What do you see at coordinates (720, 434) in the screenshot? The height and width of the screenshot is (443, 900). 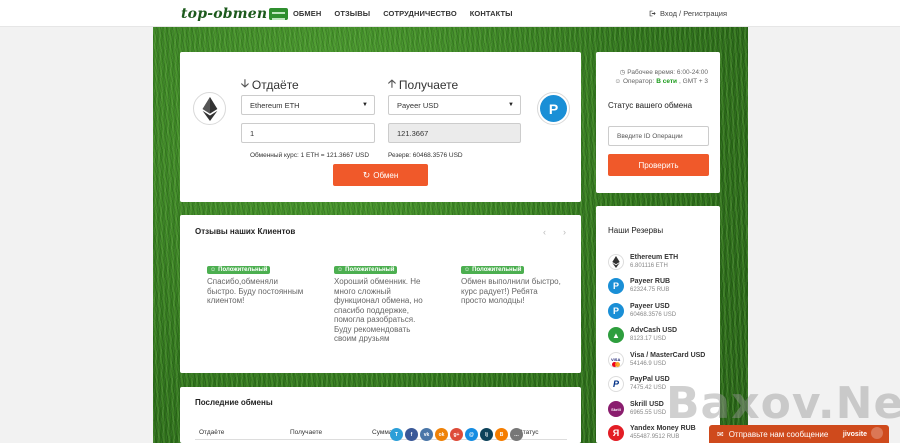 I see `chat-icon: ✉` at bounding box center [720, 434].